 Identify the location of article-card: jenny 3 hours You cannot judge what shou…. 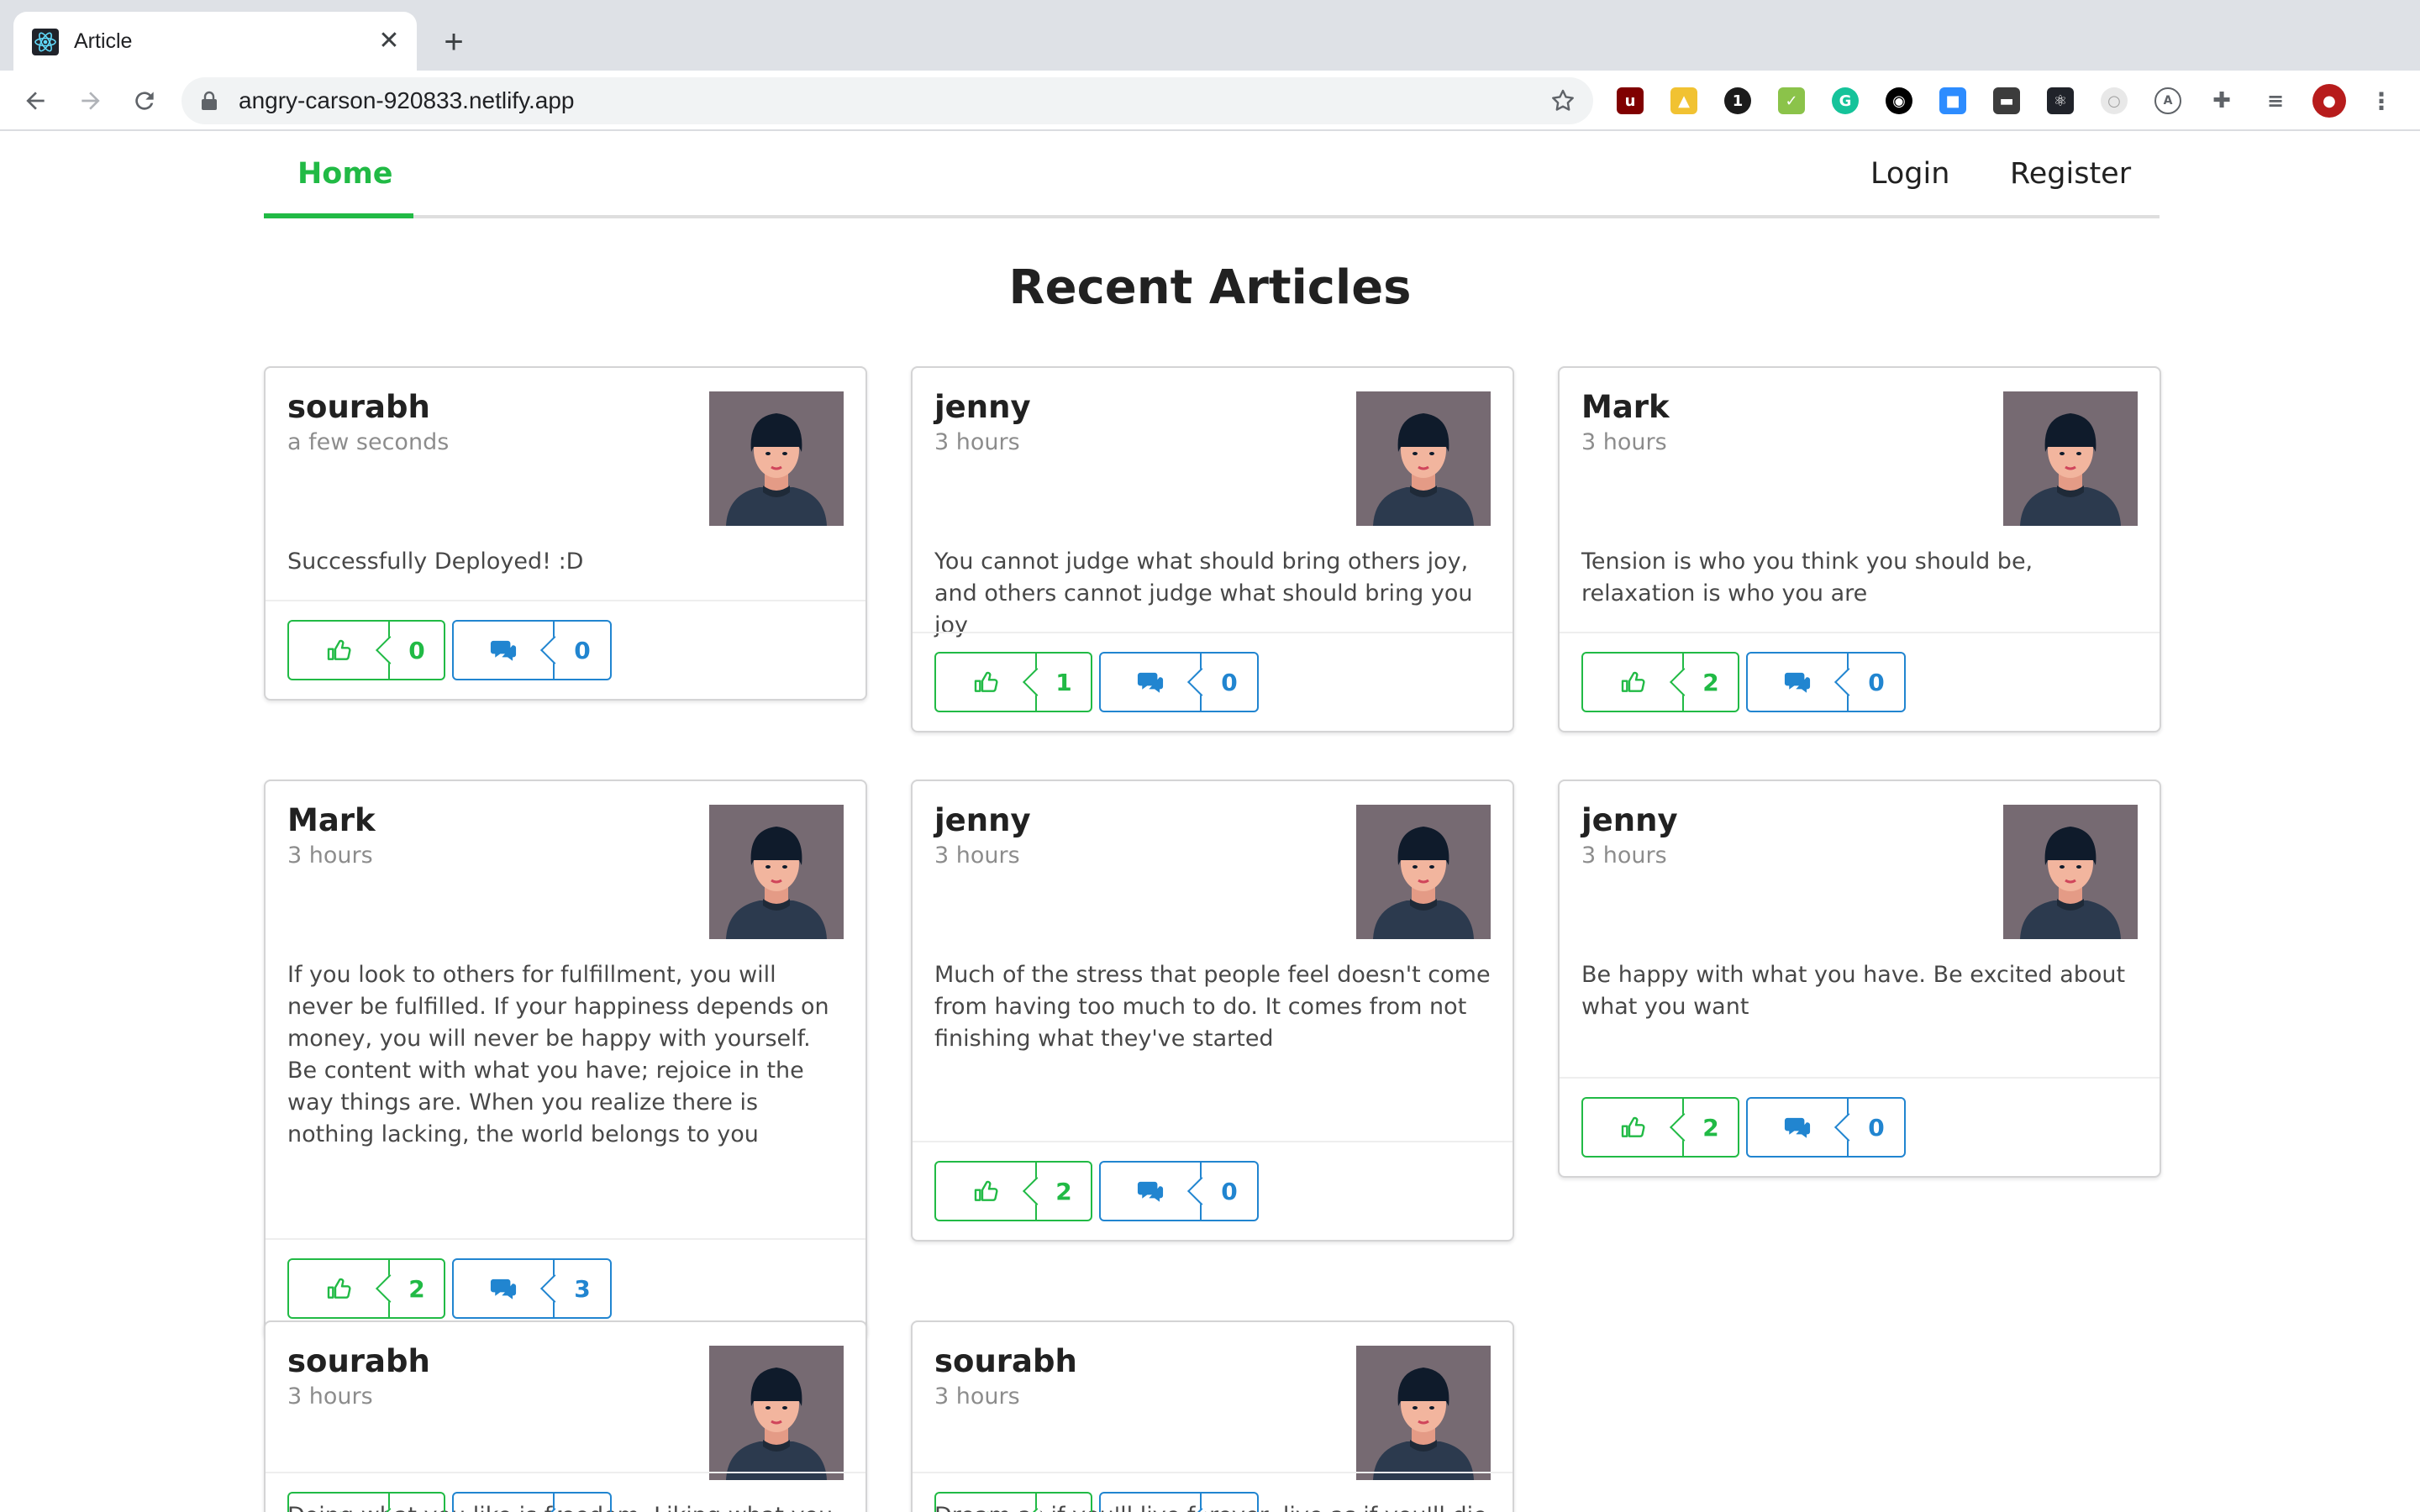
(1212, 549).